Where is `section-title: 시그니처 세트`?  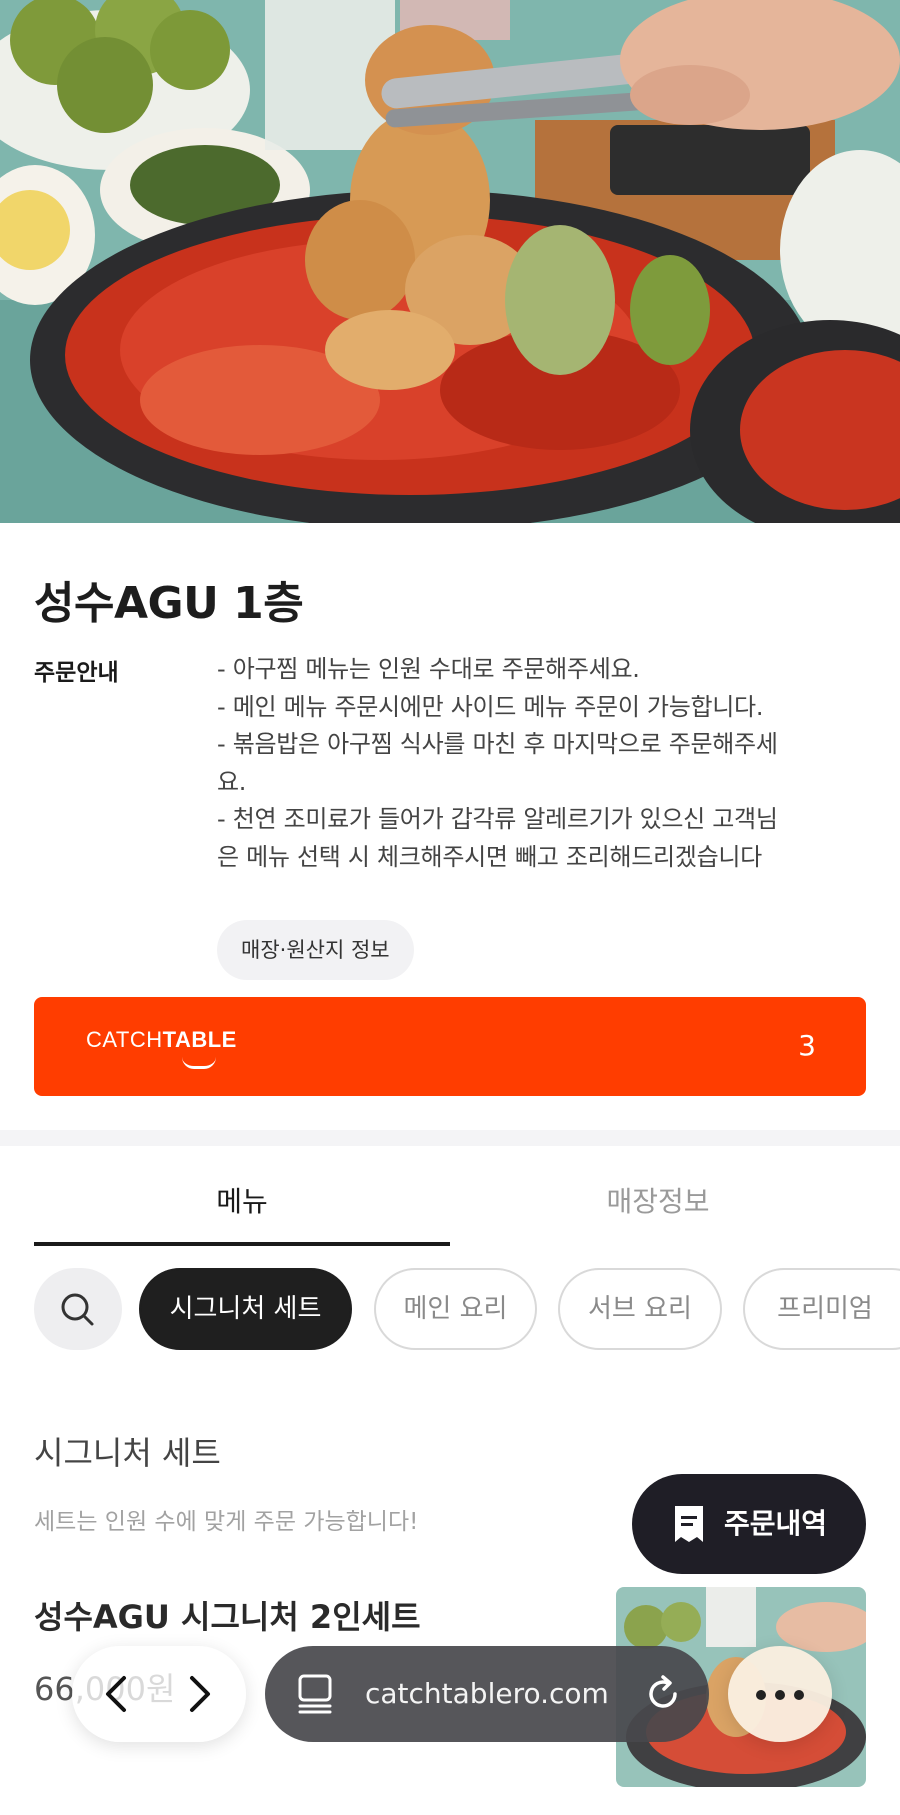 section-title: 시그니처 세트 is located at coordinates (127, 1453).